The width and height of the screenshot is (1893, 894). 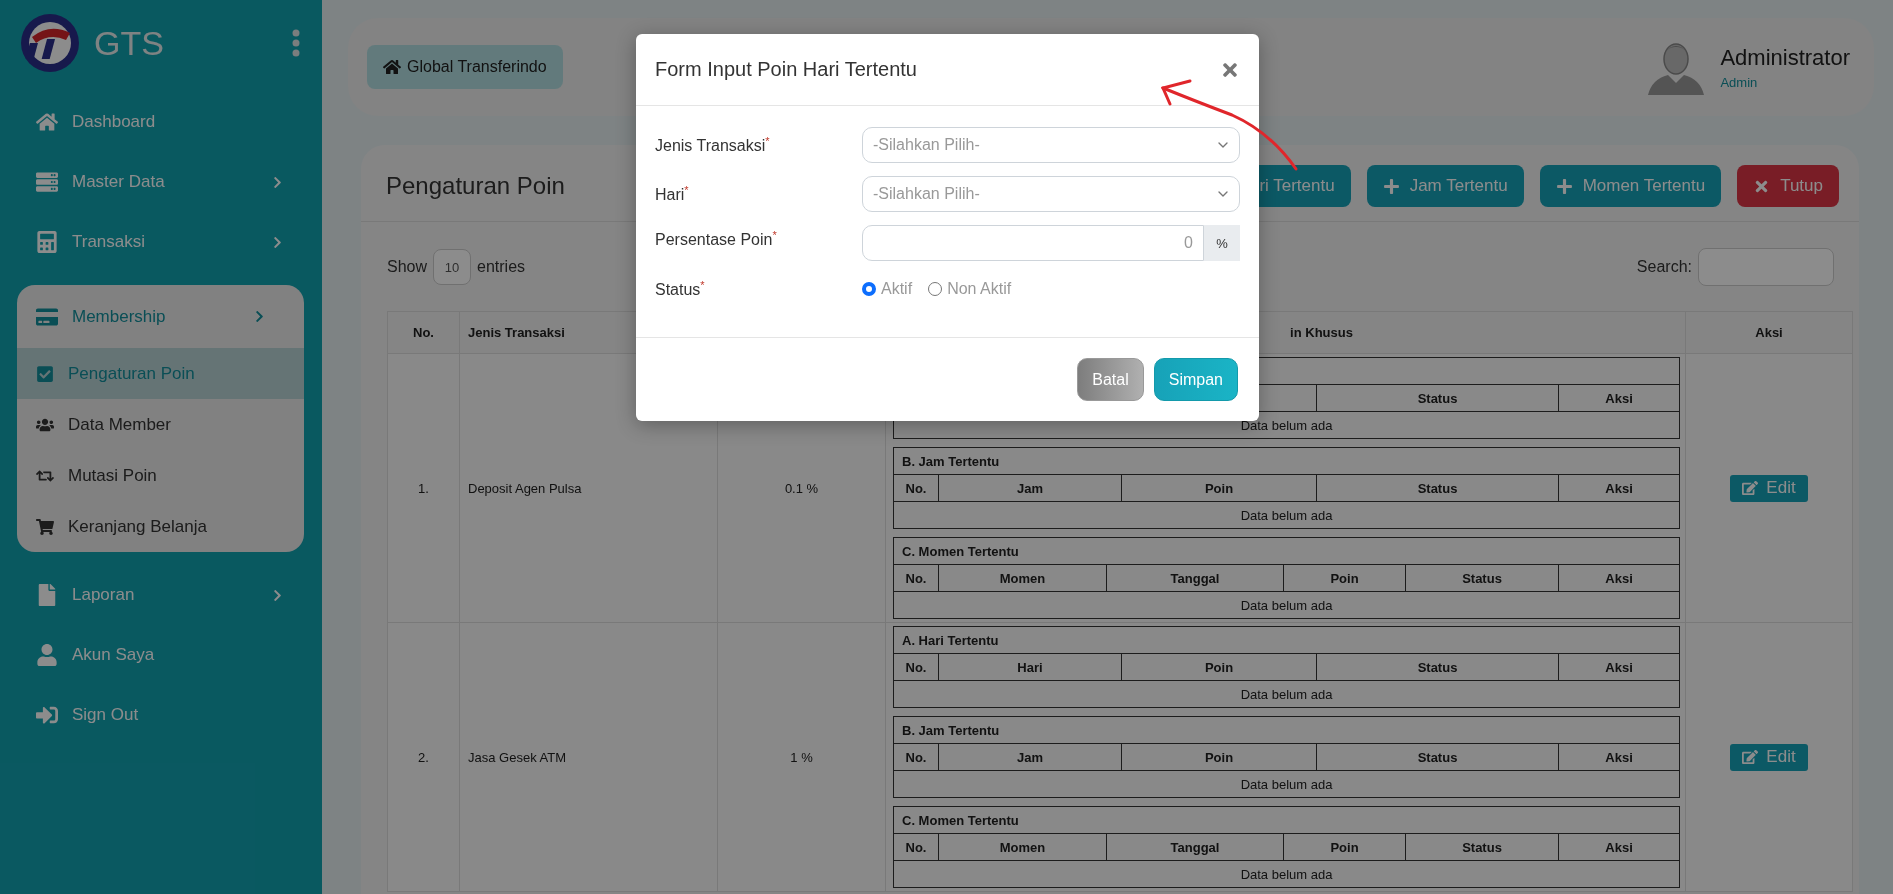 I want to click on field-label: Jenis Transaksi$^{*}$, so click(x=713, y=145).